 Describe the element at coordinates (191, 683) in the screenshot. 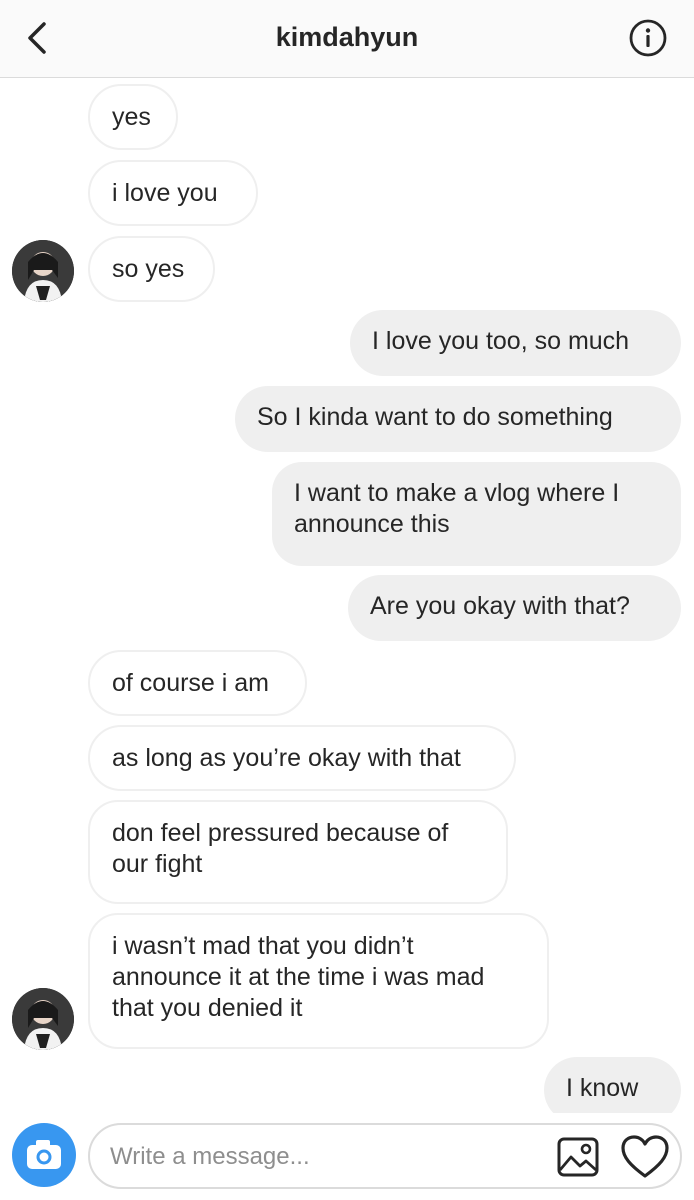

I see `message-text: of course i am` at that location.